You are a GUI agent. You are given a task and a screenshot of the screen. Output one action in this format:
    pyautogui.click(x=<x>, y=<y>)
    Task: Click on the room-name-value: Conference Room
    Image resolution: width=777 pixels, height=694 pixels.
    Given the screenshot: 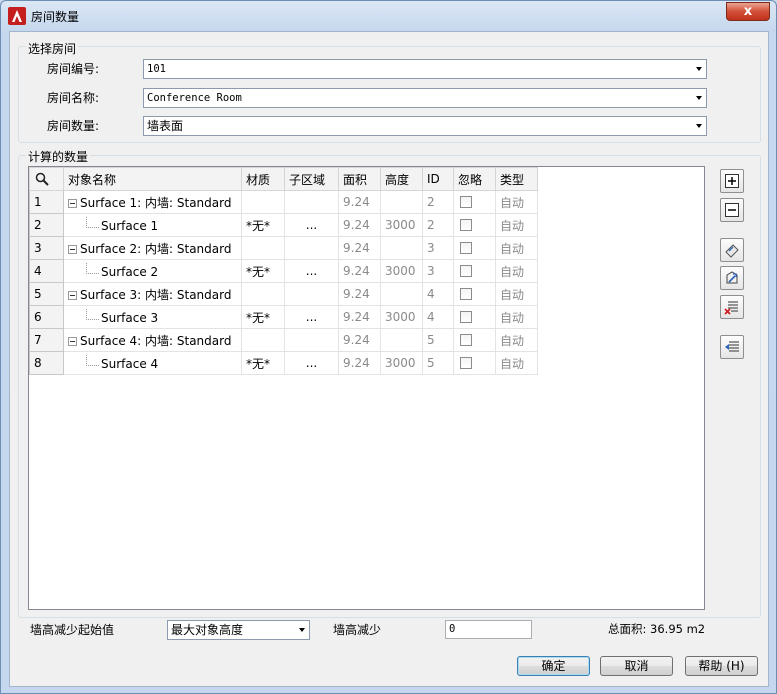 What is the action you would take?
    pyautogui.click(x=194, y=98)
    